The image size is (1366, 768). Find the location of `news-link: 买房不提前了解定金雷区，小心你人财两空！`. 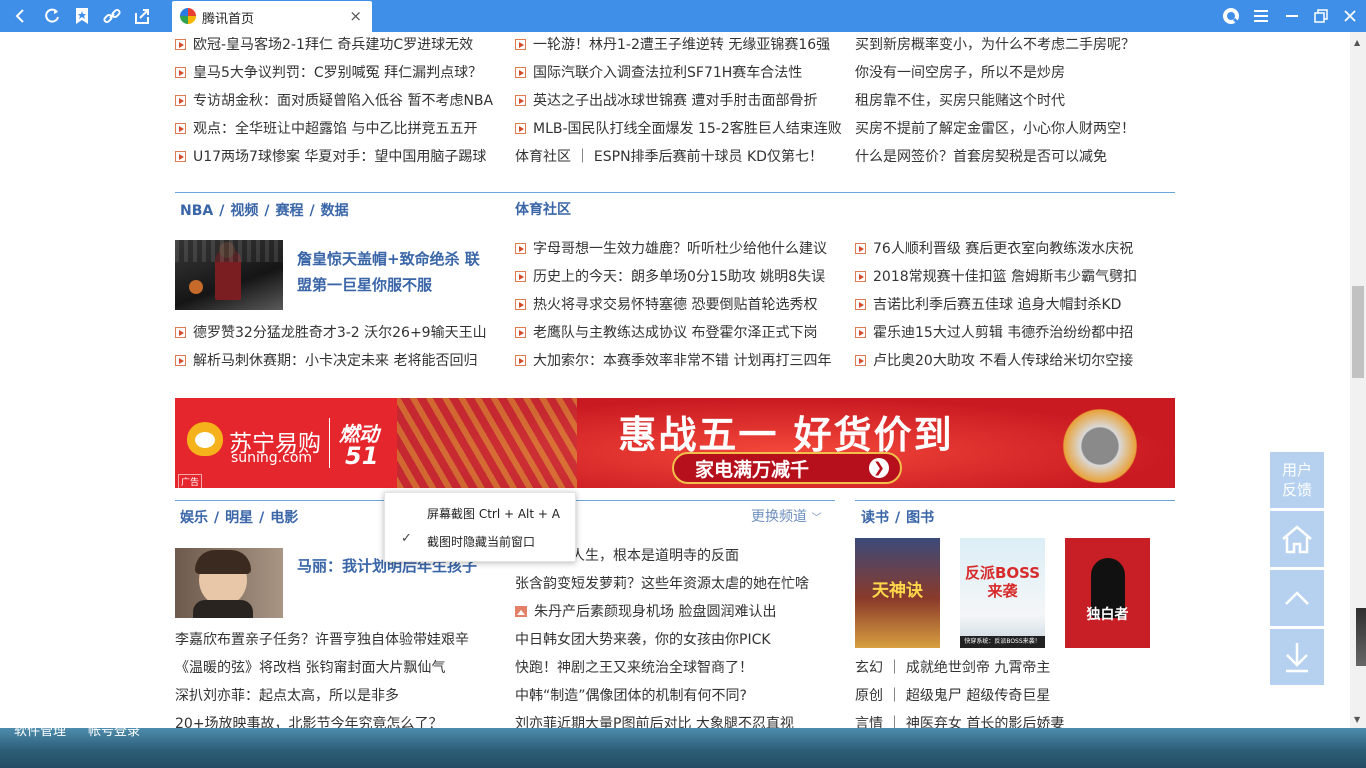

news-link: 买房不提前了解定金雷区，小心你人财两空！ is located at coordinates (1015, 129).